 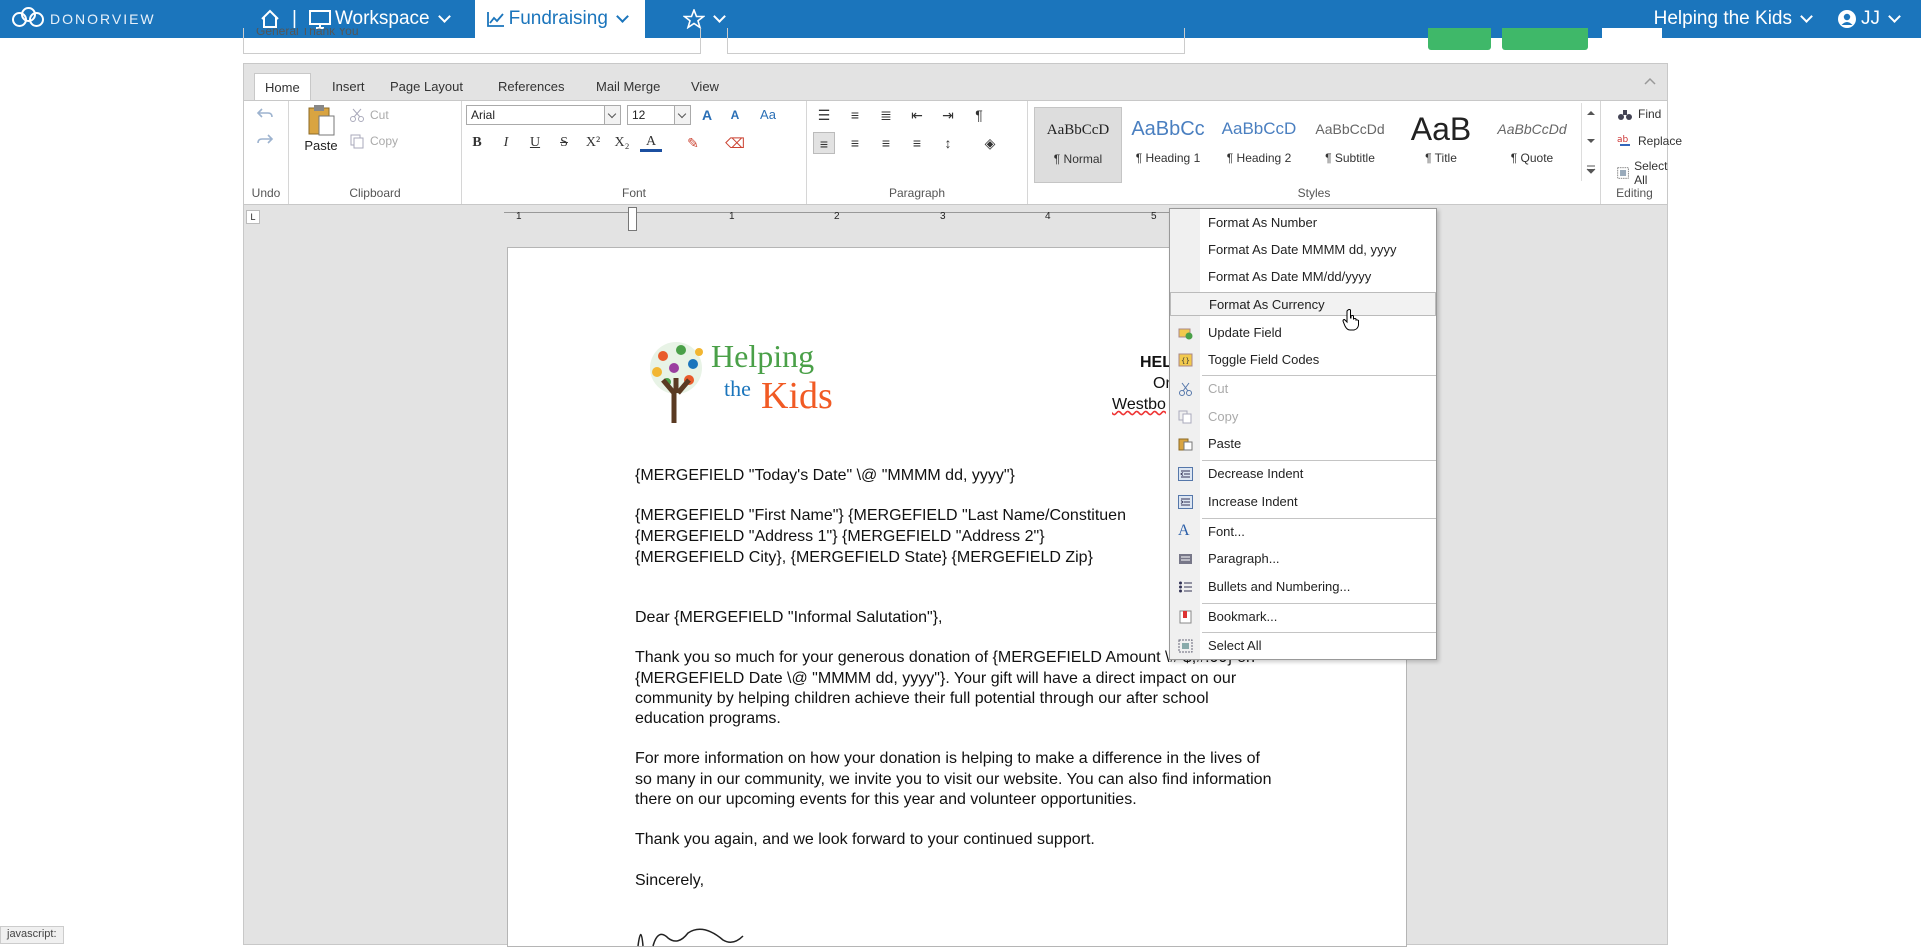 What do you see at coordinates (708, 718) in the screenshot?
I see `body-paragraph-1-line-4: education programs.` at bounding box center [708, 718].